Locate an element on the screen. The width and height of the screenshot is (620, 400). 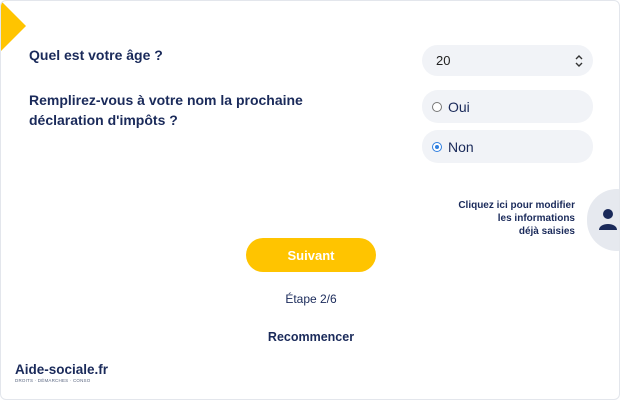
radio-oui is located at coordinates (437, 106).